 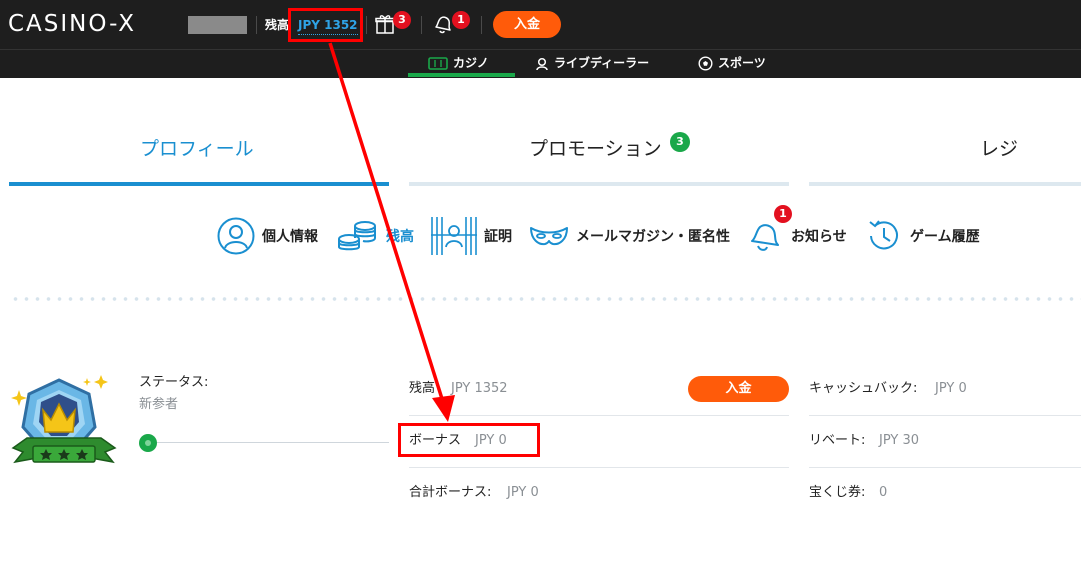 What do you see at coordinates (400, 237) in the screenshot?
I see `subnav-label: 残高` at bounding box center [400, 237].